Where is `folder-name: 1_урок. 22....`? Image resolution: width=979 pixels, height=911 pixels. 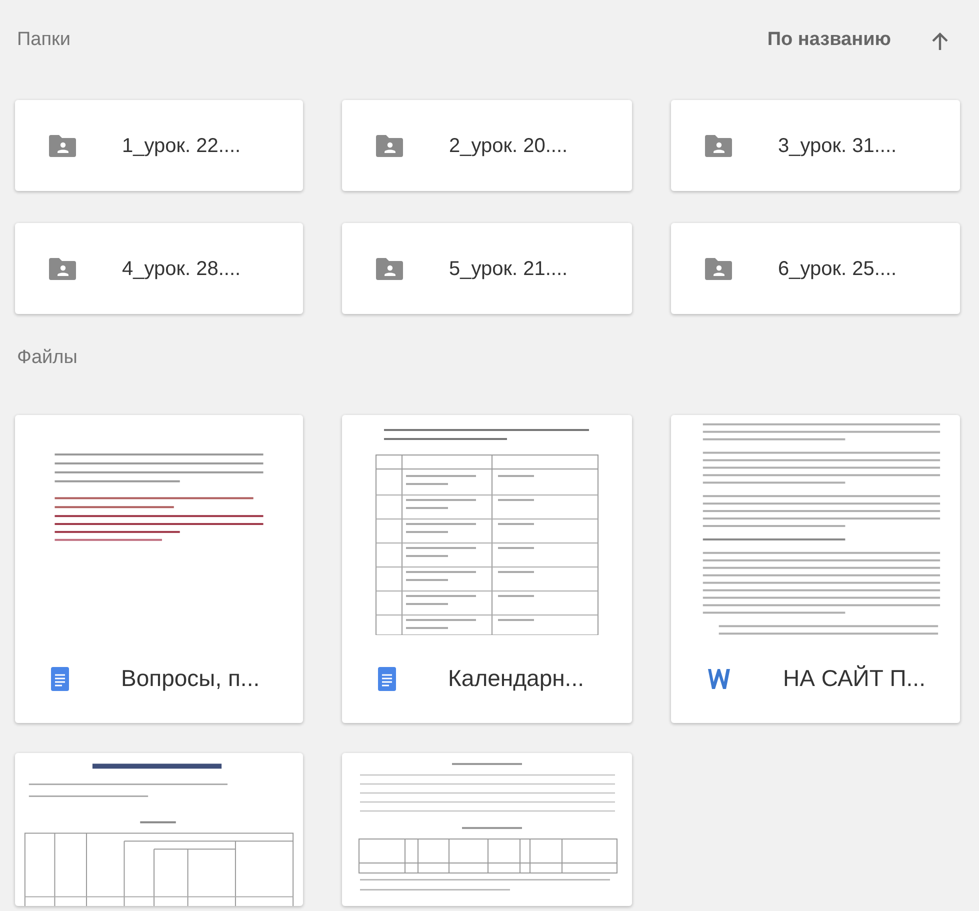 folder-name: 1_урок. 22.... is located at coordinates (181, 146).